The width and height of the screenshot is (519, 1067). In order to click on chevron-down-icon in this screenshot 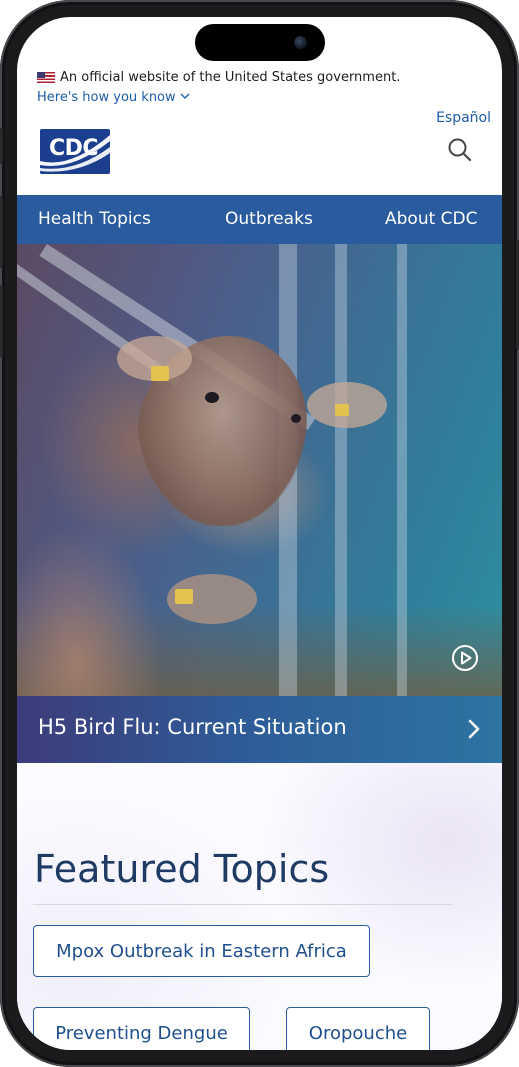, I will do `click(185, 97)`.